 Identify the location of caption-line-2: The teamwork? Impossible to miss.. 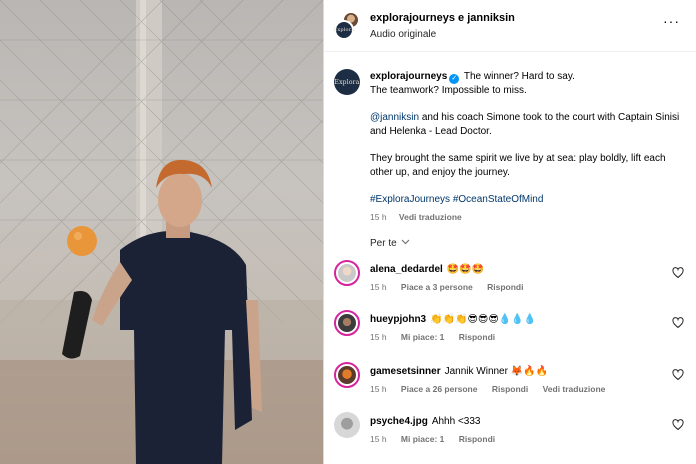
(448, 90).